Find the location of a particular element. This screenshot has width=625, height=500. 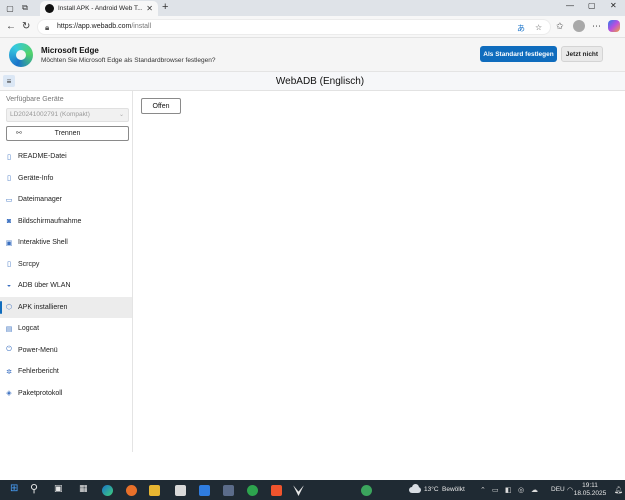

weather-text: Bewölkt is located at coordinates (453, 489).